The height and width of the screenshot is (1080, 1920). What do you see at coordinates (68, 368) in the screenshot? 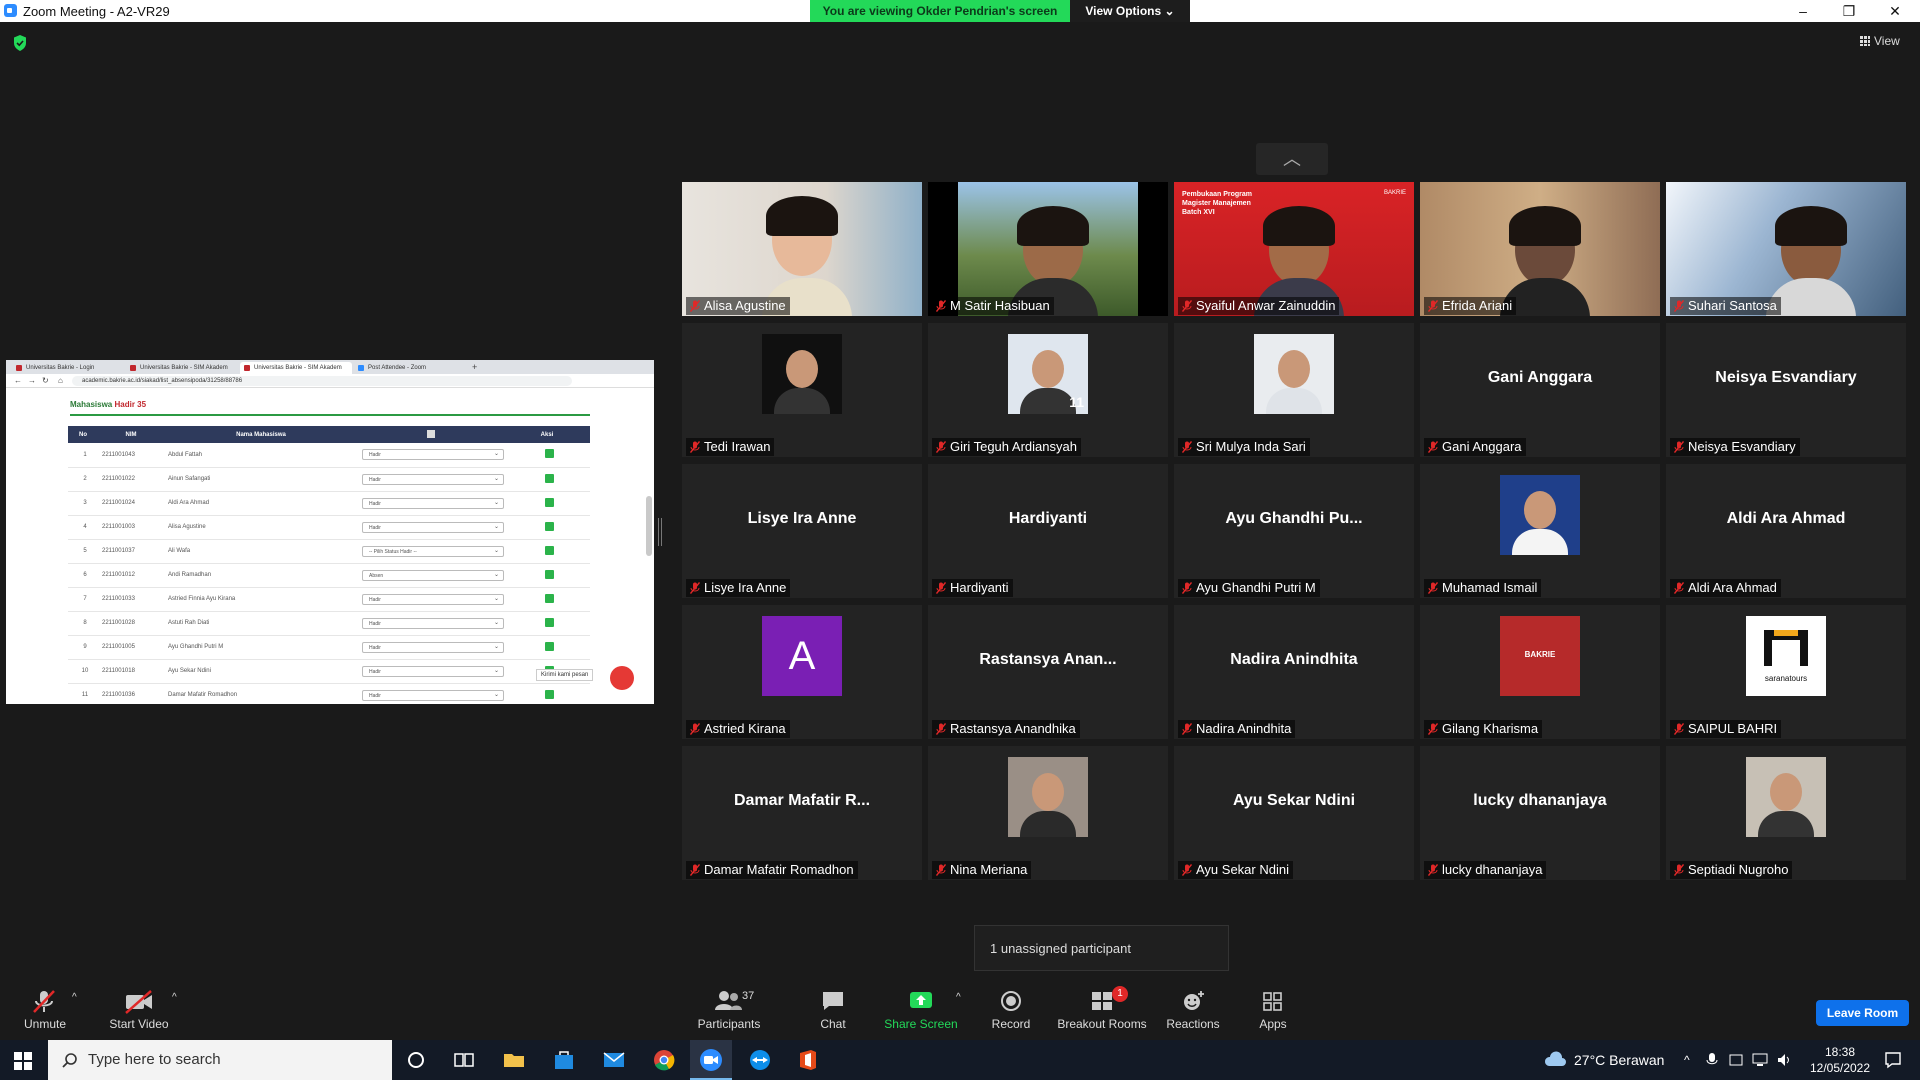
I see `browser-tab: Universitas Bakrie - Login` at bounding box center [68, 368].